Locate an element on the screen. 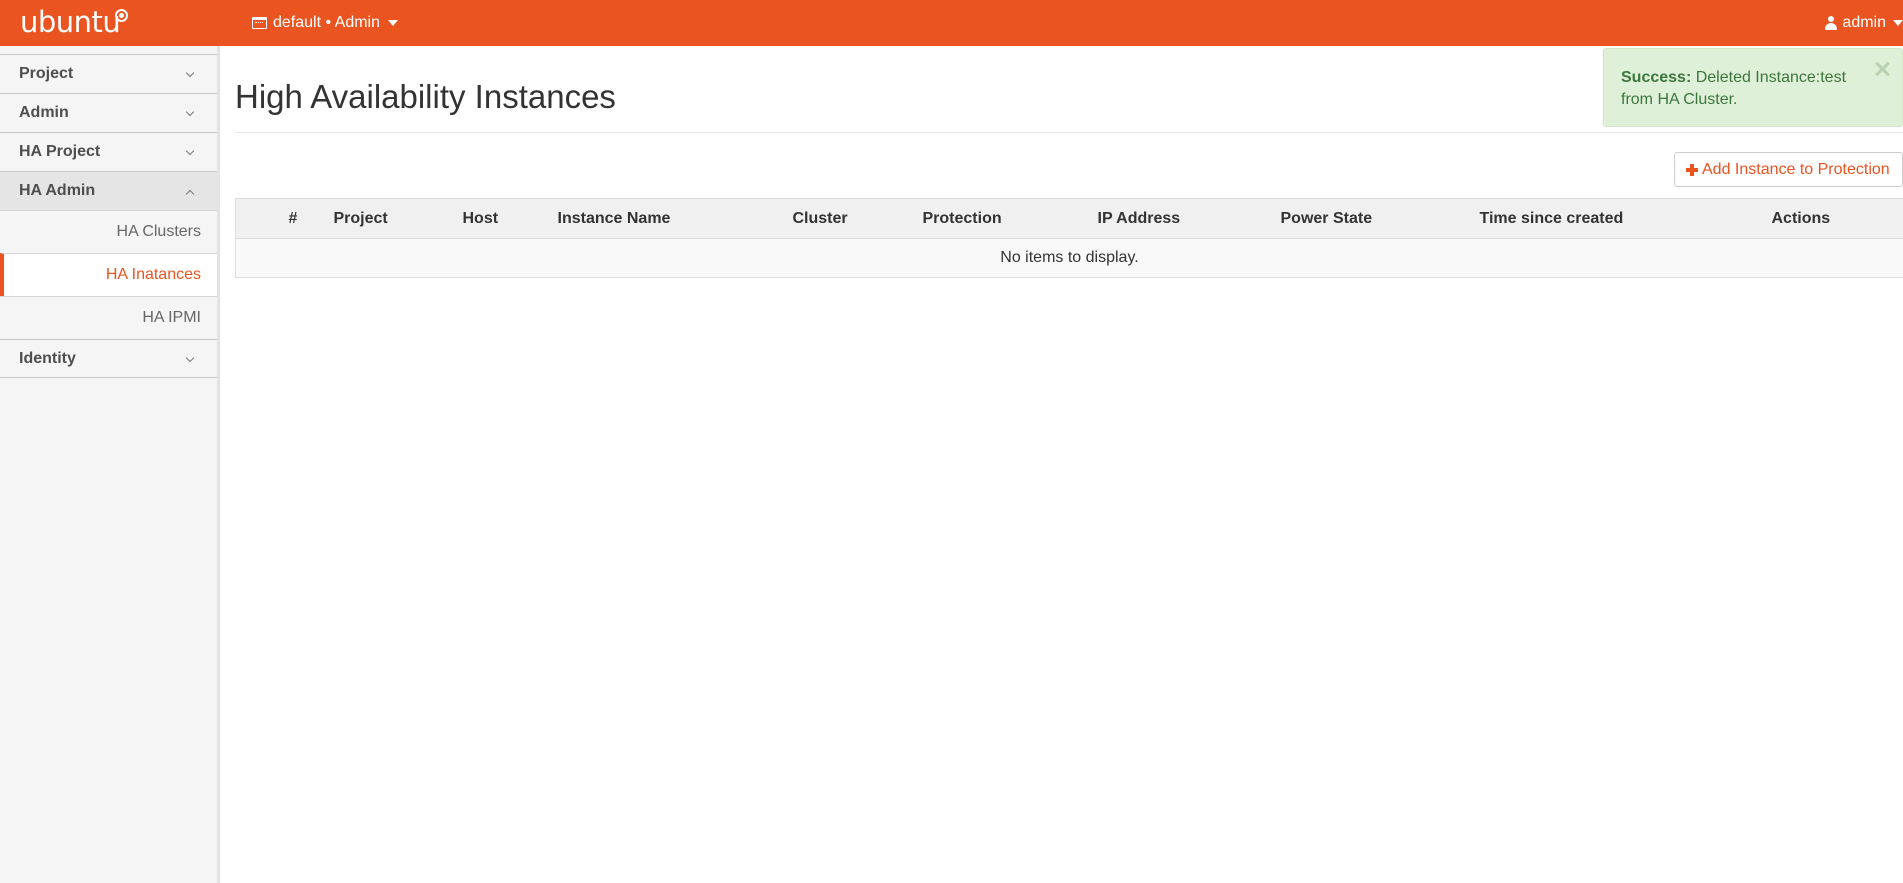 Image resolution: width=1903 pixels, height=883 pixels. add-instance-button-label: Add Instance to Protection is located at coordinates (1796, 169).